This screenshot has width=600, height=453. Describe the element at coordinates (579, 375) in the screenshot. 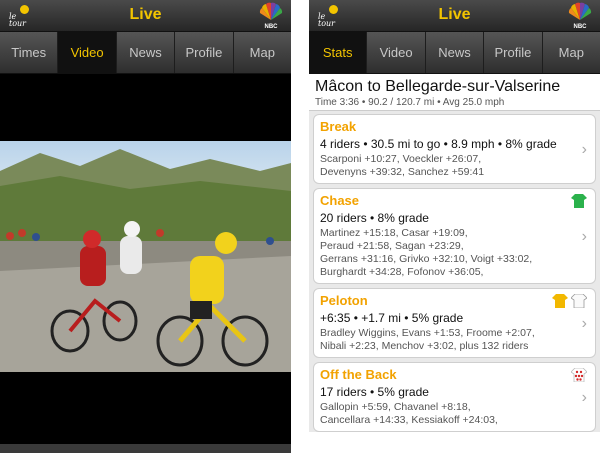

I see `polka-dot-jersey-icon` at that location.